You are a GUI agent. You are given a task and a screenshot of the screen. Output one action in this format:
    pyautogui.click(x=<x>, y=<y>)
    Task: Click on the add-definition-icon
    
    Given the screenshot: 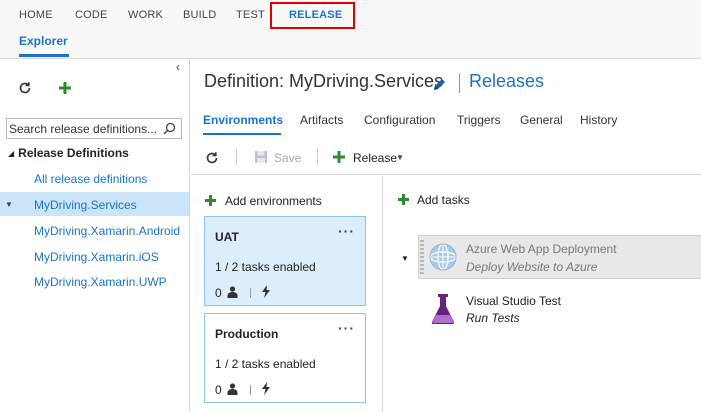 What is the action you would take?
    pyautogui.click(x=65, y=88)
    